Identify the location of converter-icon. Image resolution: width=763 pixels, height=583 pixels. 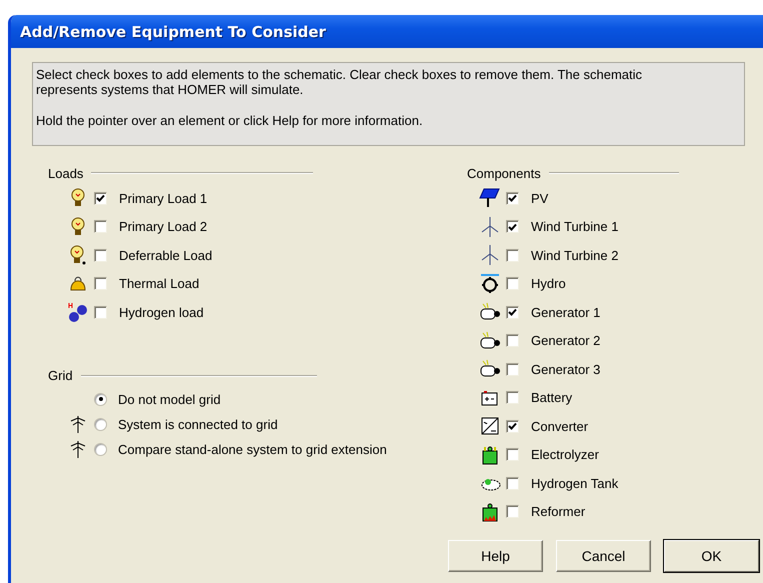
(490, 426).